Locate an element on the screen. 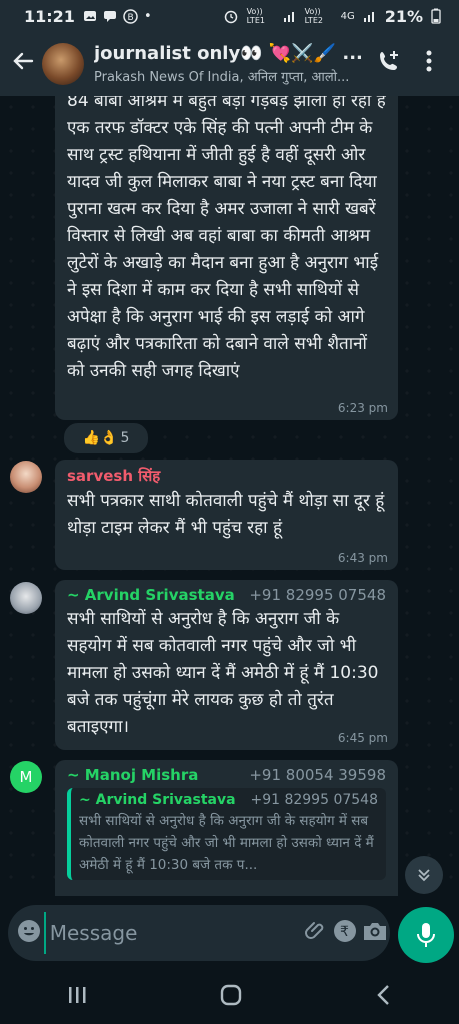 The width and height of the screenshot is (459, 1024). reaction-pill: 👍👌 5 is located at coordinates (106, 438).